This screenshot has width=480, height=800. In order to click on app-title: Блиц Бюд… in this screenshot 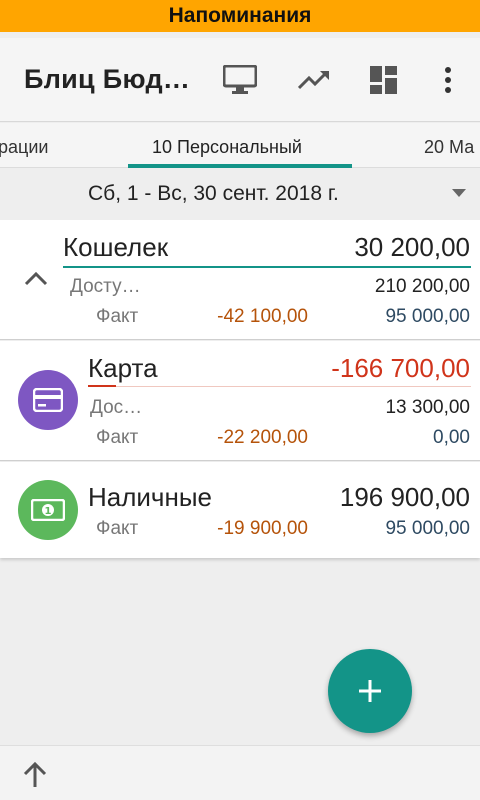, I will do `click(107, 79)`.